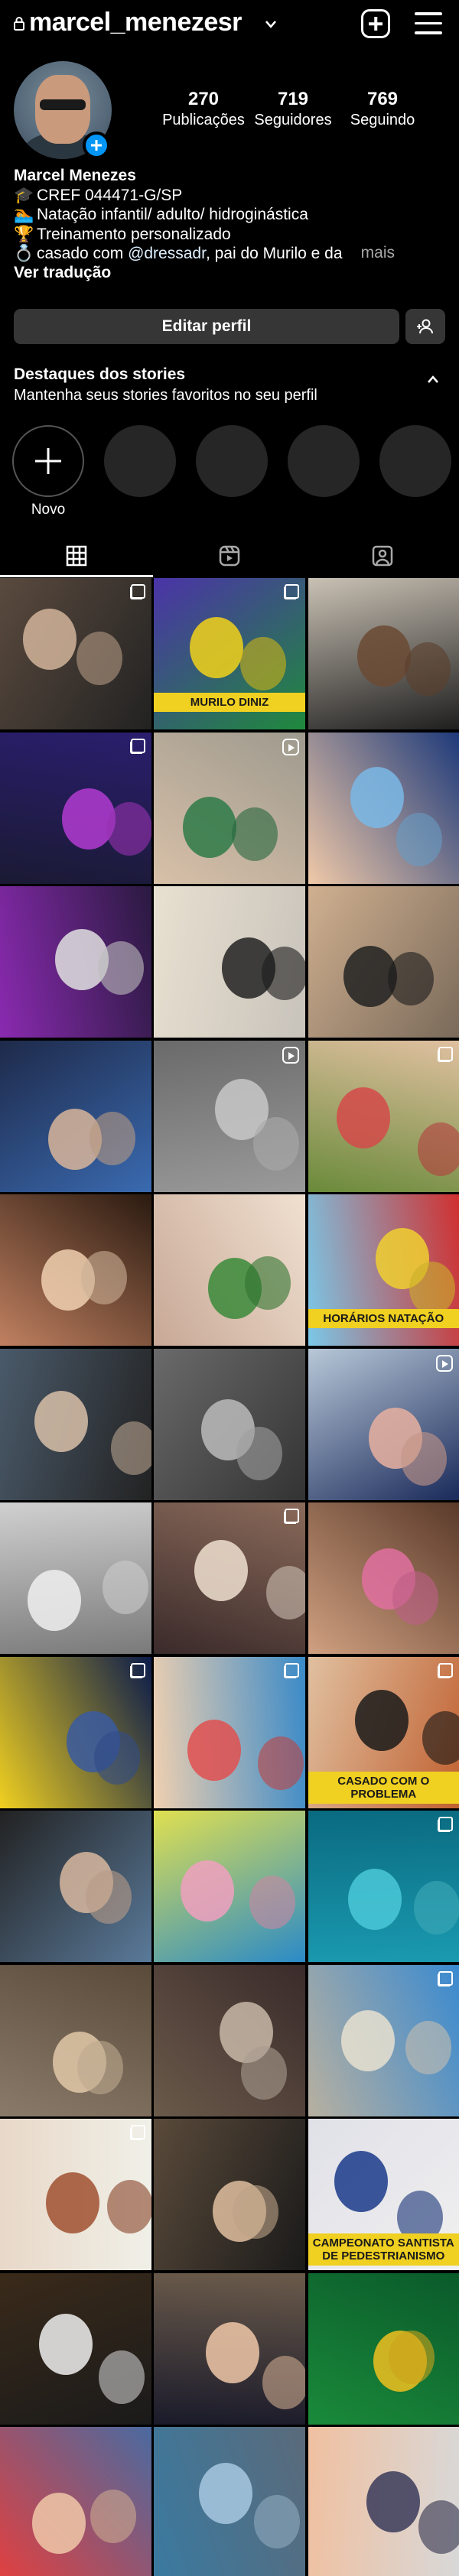 This screenshot has width=459, height=2576. I want to click on profile-tabs, so click(229, 557).